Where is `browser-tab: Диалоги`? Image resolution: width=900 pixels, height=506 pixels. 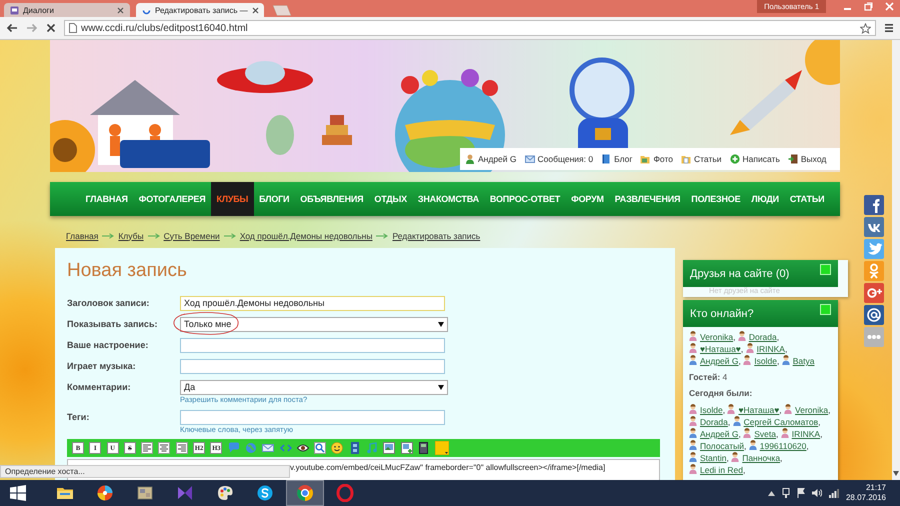 browser-tab: Диалоги is located at coordinates (67, 10).